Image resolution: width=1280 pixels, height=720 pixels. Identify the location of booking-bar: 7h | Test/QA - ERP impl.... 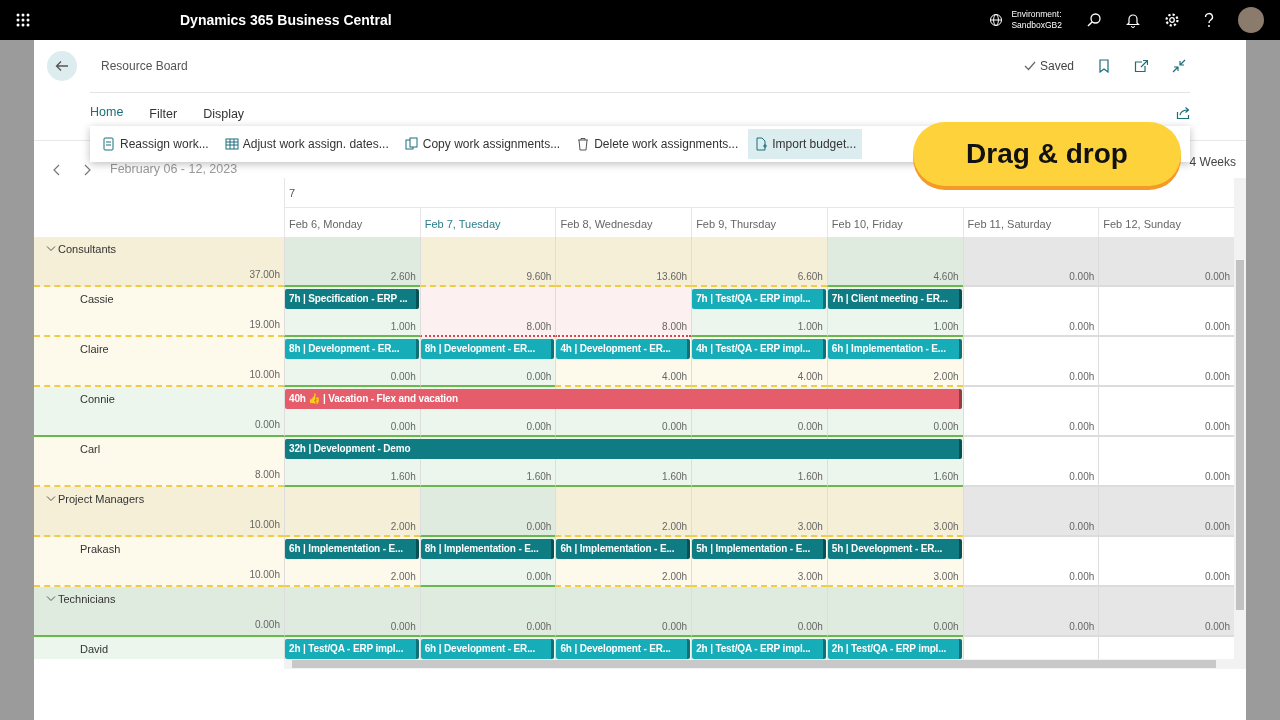
(759, 299).